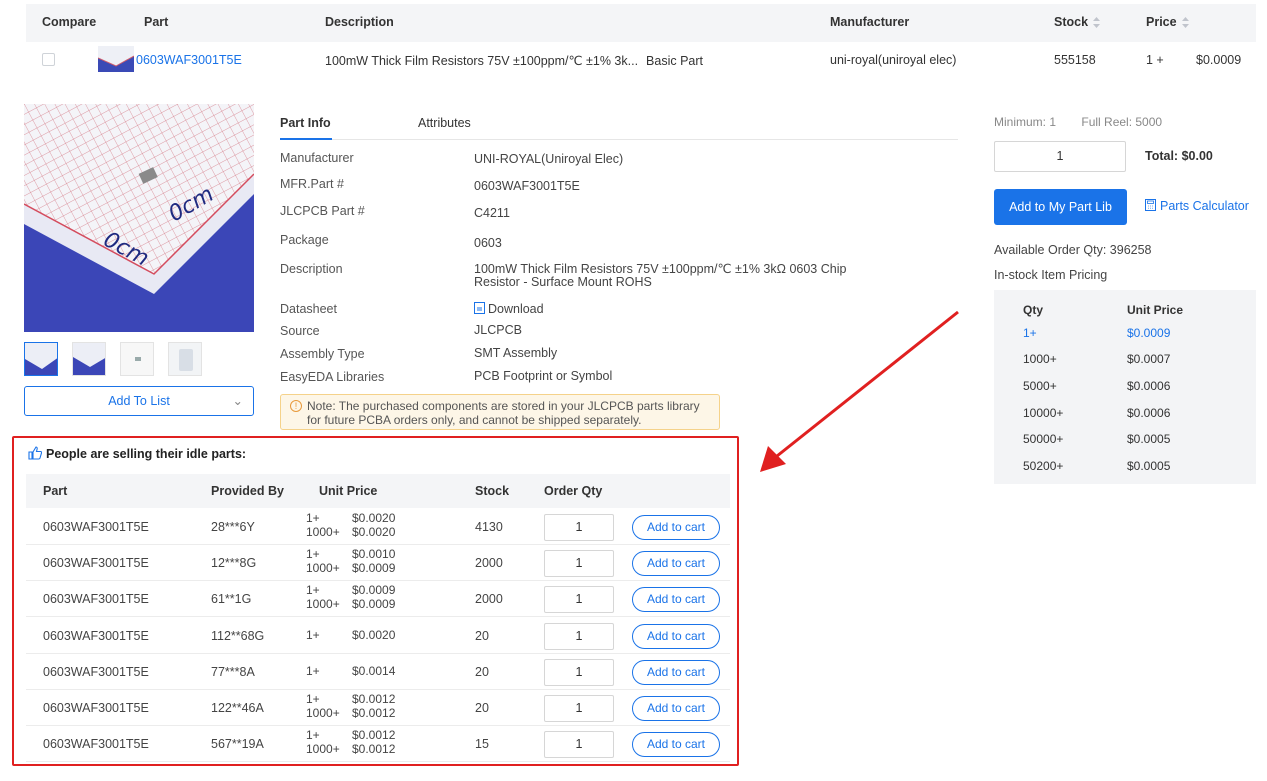 The image size is (1267, 781). I want to click on tab-part-info: Part Info, so click(305, 123).